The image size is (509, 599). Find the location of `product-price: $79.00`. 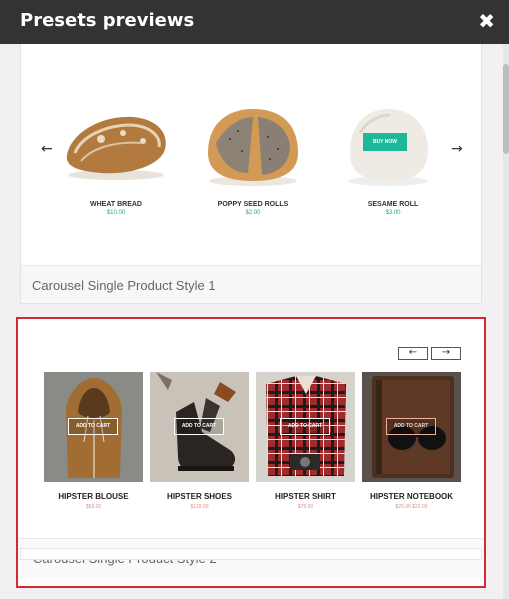

product-price: $79.00 is located at coordinates (305, 507).